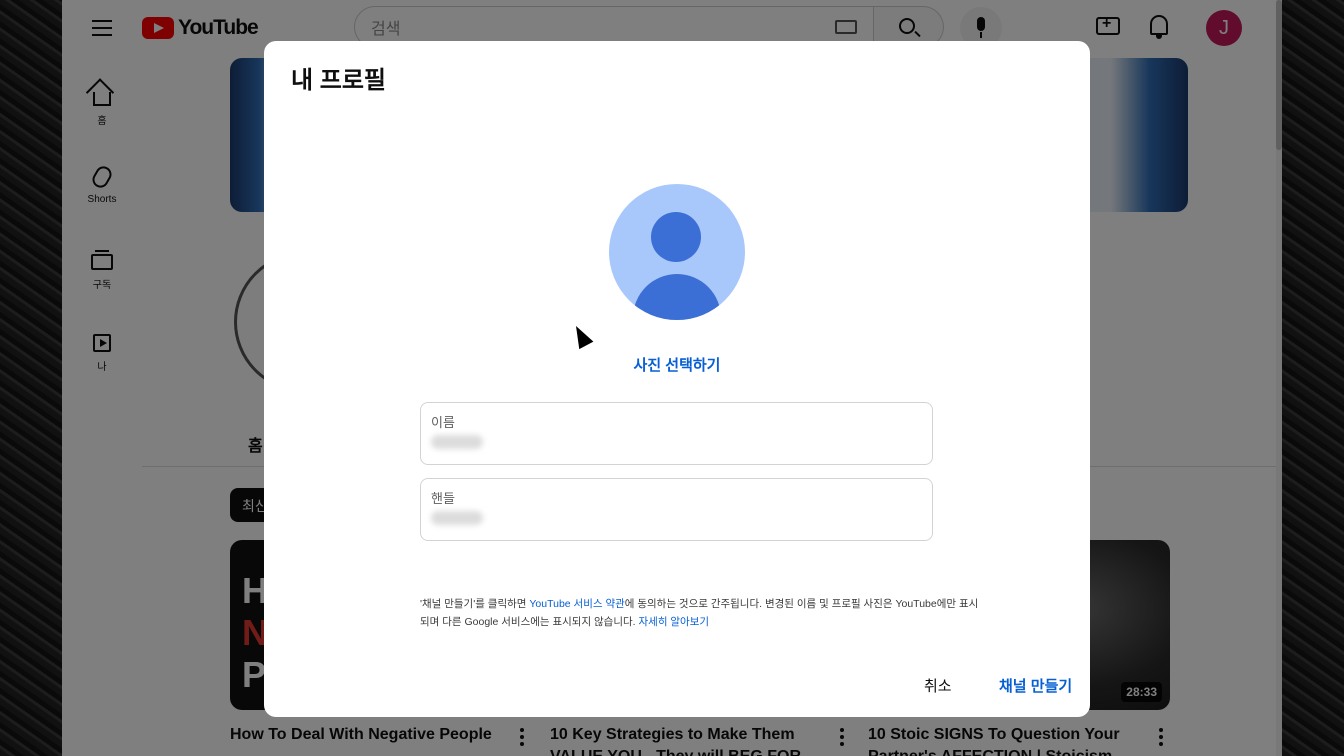  Describe the element at coordinates (457, 518) in the screenshot. I see `handle-field-value-blurred` at that location.